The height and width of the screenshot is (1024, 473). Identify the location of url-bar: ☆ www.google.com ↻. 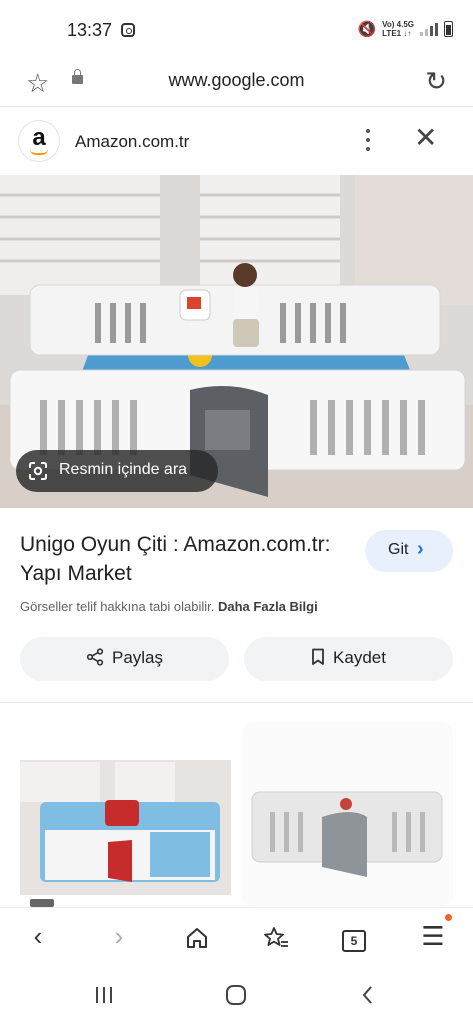
(236, 83).